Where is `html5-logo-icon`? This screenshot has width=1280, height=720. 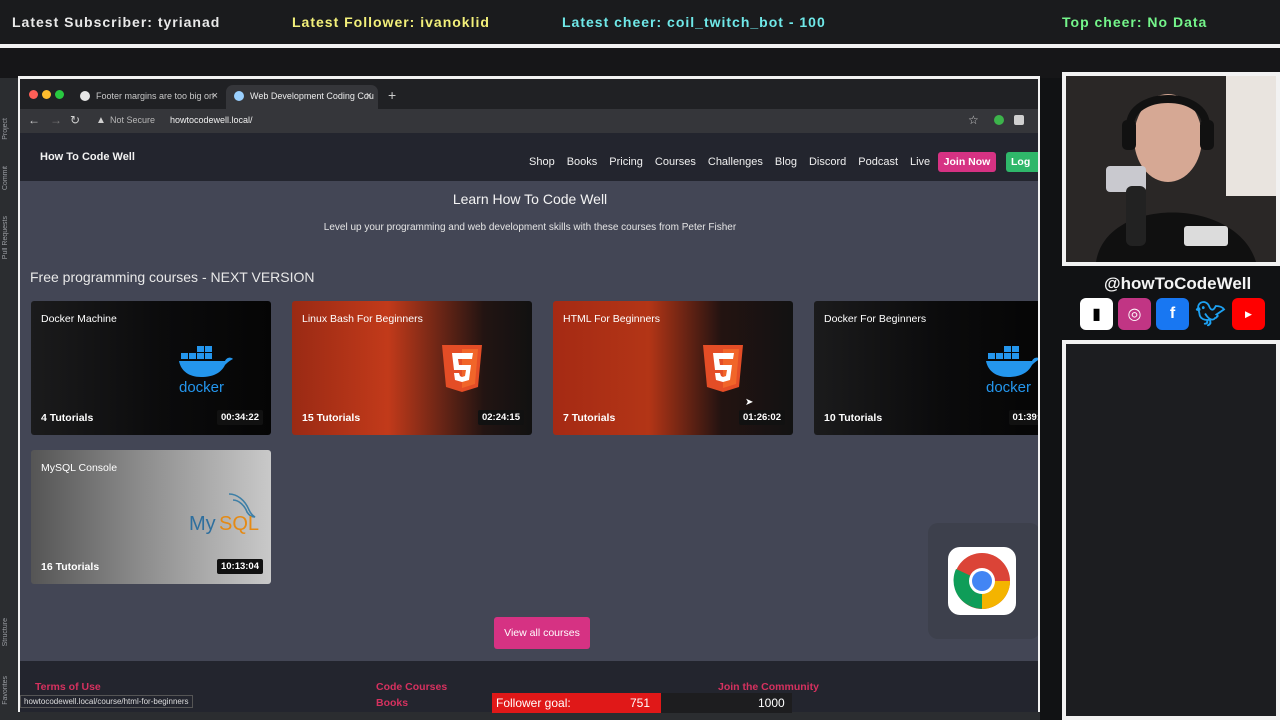 html5-logo-icon is located at coordinates (462, 368).